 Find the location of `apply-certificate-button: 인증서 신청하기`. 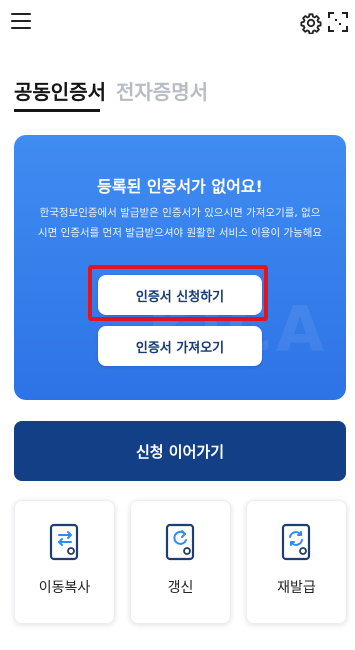

apply-certificate-button: 인증서 신청하기 is located at coordinates (180, 295).